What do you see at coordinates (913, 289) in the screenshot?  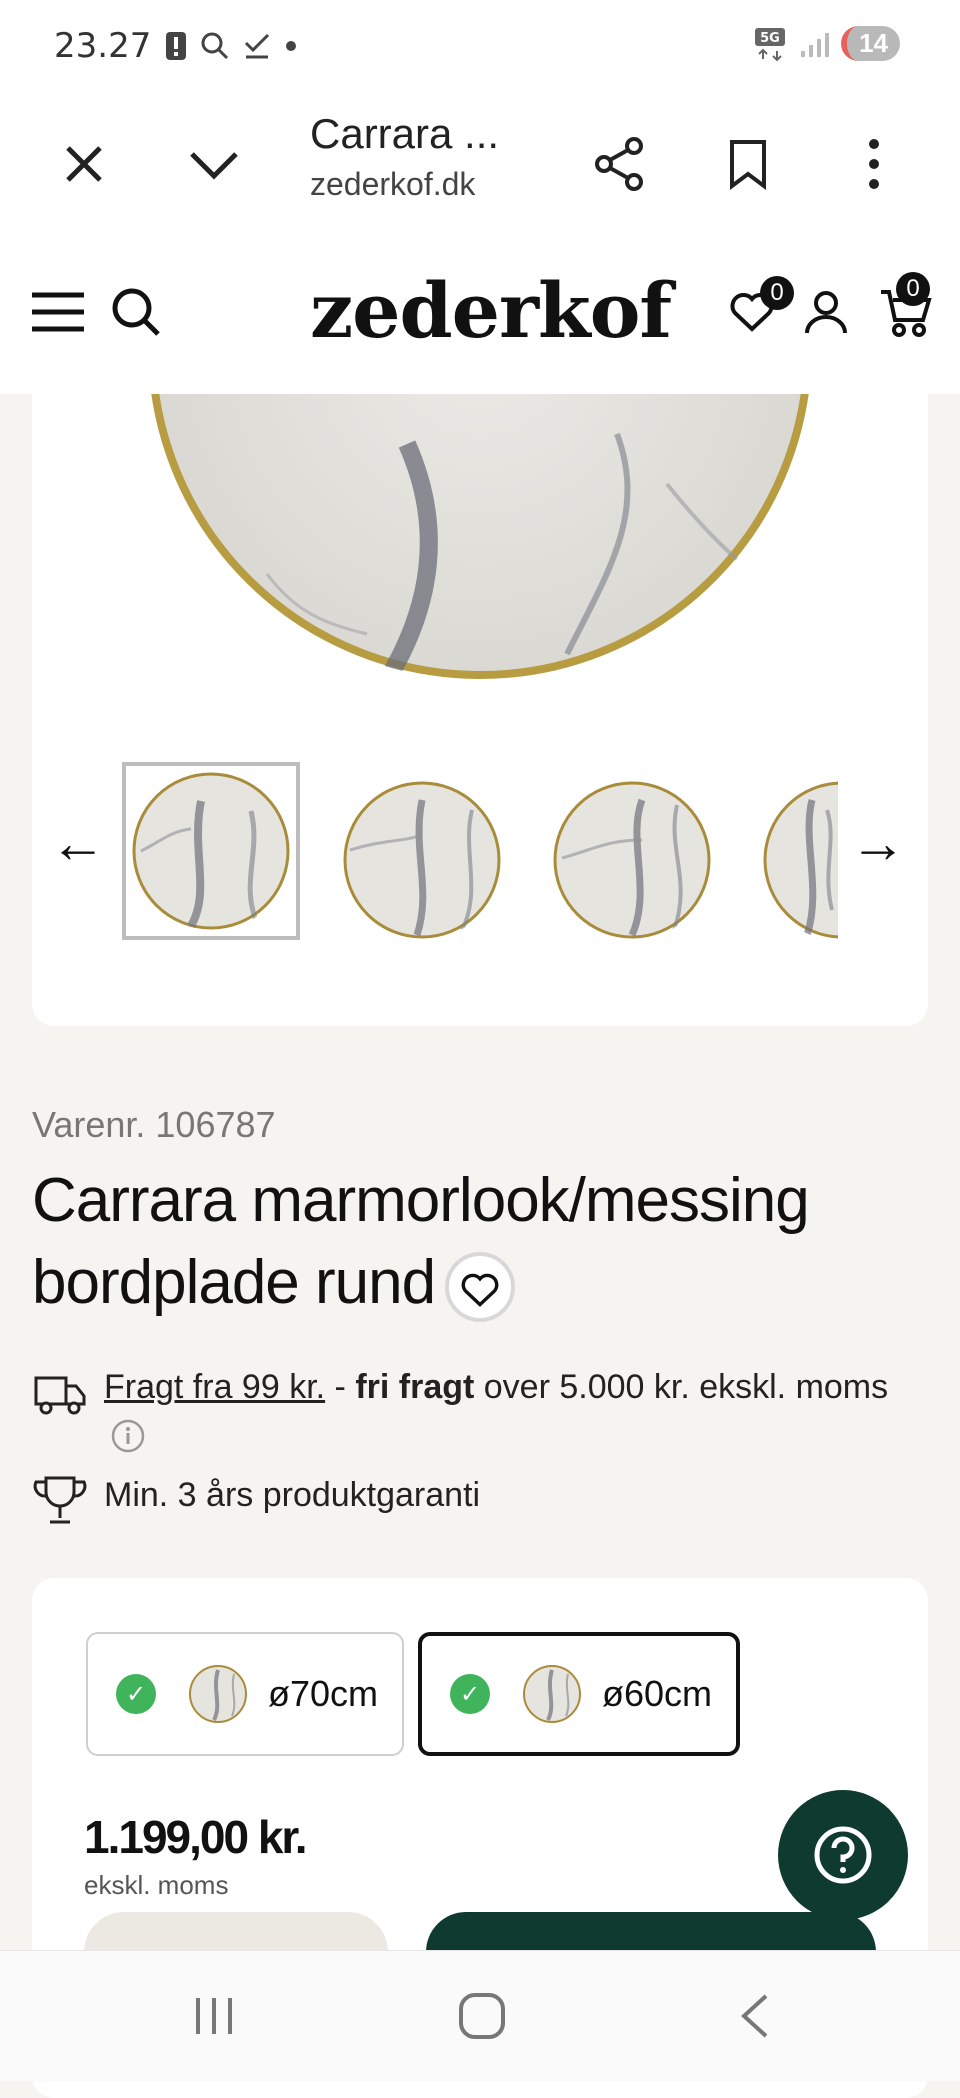 I see `cart-count-badge: 0` at bounding box center [913, 289].